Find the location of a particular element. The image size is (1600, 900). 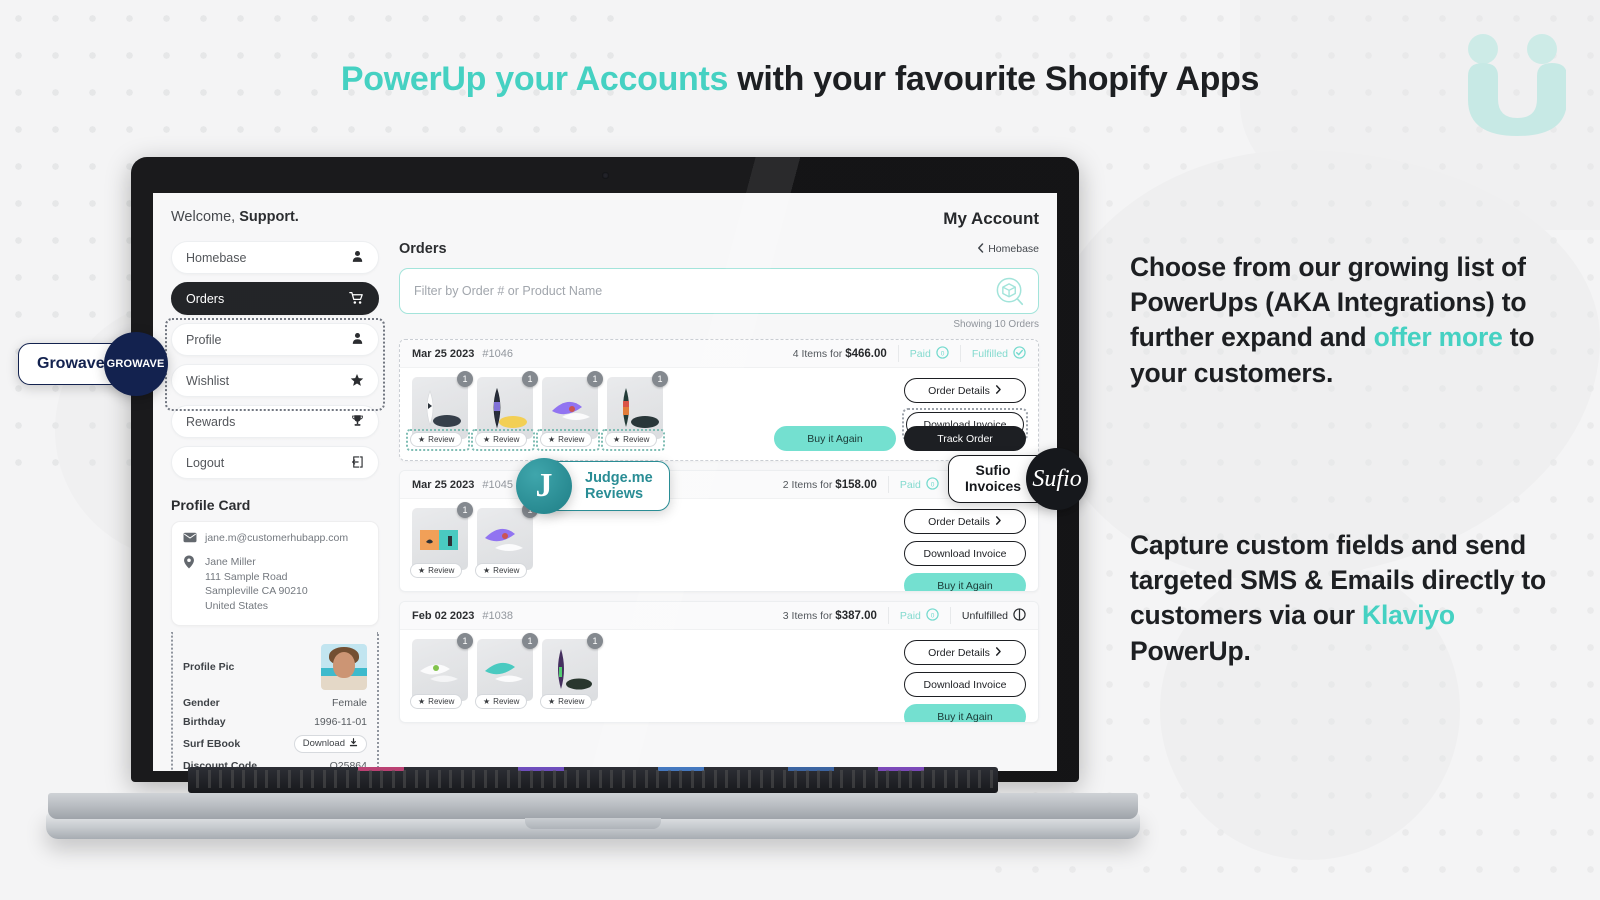

payment-status-badge: Paid 0 is located at coordinates (919, 615).